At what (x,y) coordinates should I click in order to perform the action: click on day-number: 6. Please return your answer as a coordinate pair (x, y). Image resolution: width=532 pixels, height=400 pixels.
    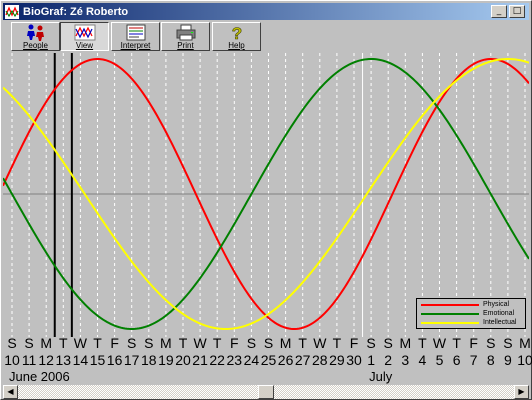
    Looking at the image, I should click on (456, 360).